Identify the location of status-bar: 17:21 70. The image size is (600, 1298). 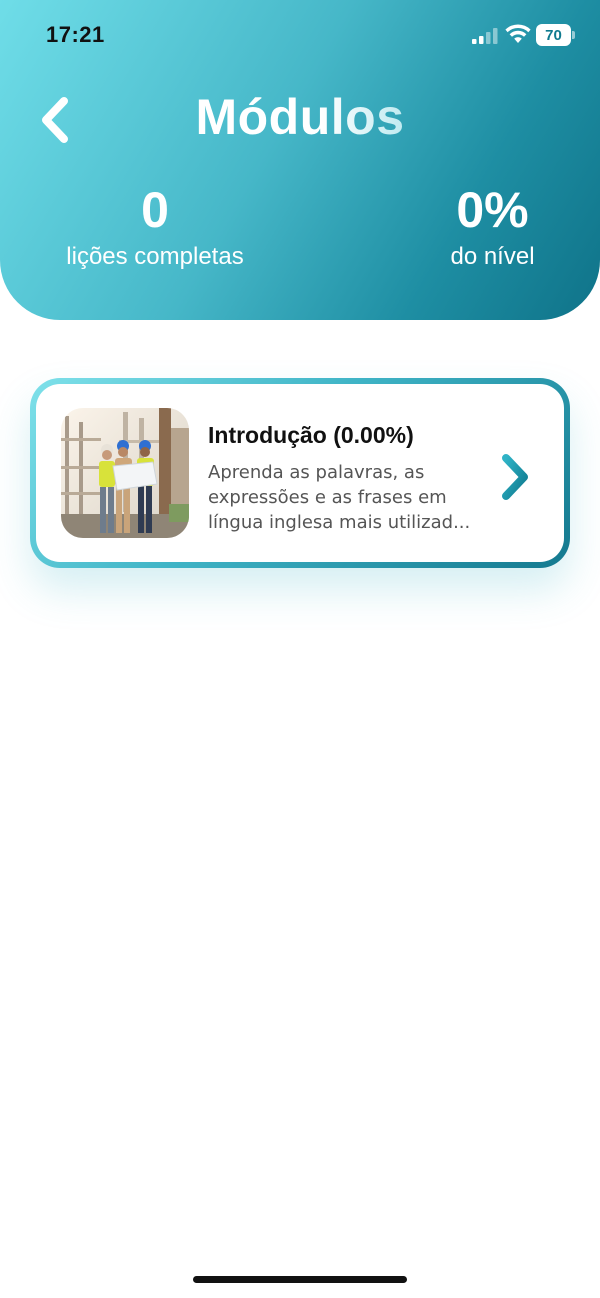
(300, 35).